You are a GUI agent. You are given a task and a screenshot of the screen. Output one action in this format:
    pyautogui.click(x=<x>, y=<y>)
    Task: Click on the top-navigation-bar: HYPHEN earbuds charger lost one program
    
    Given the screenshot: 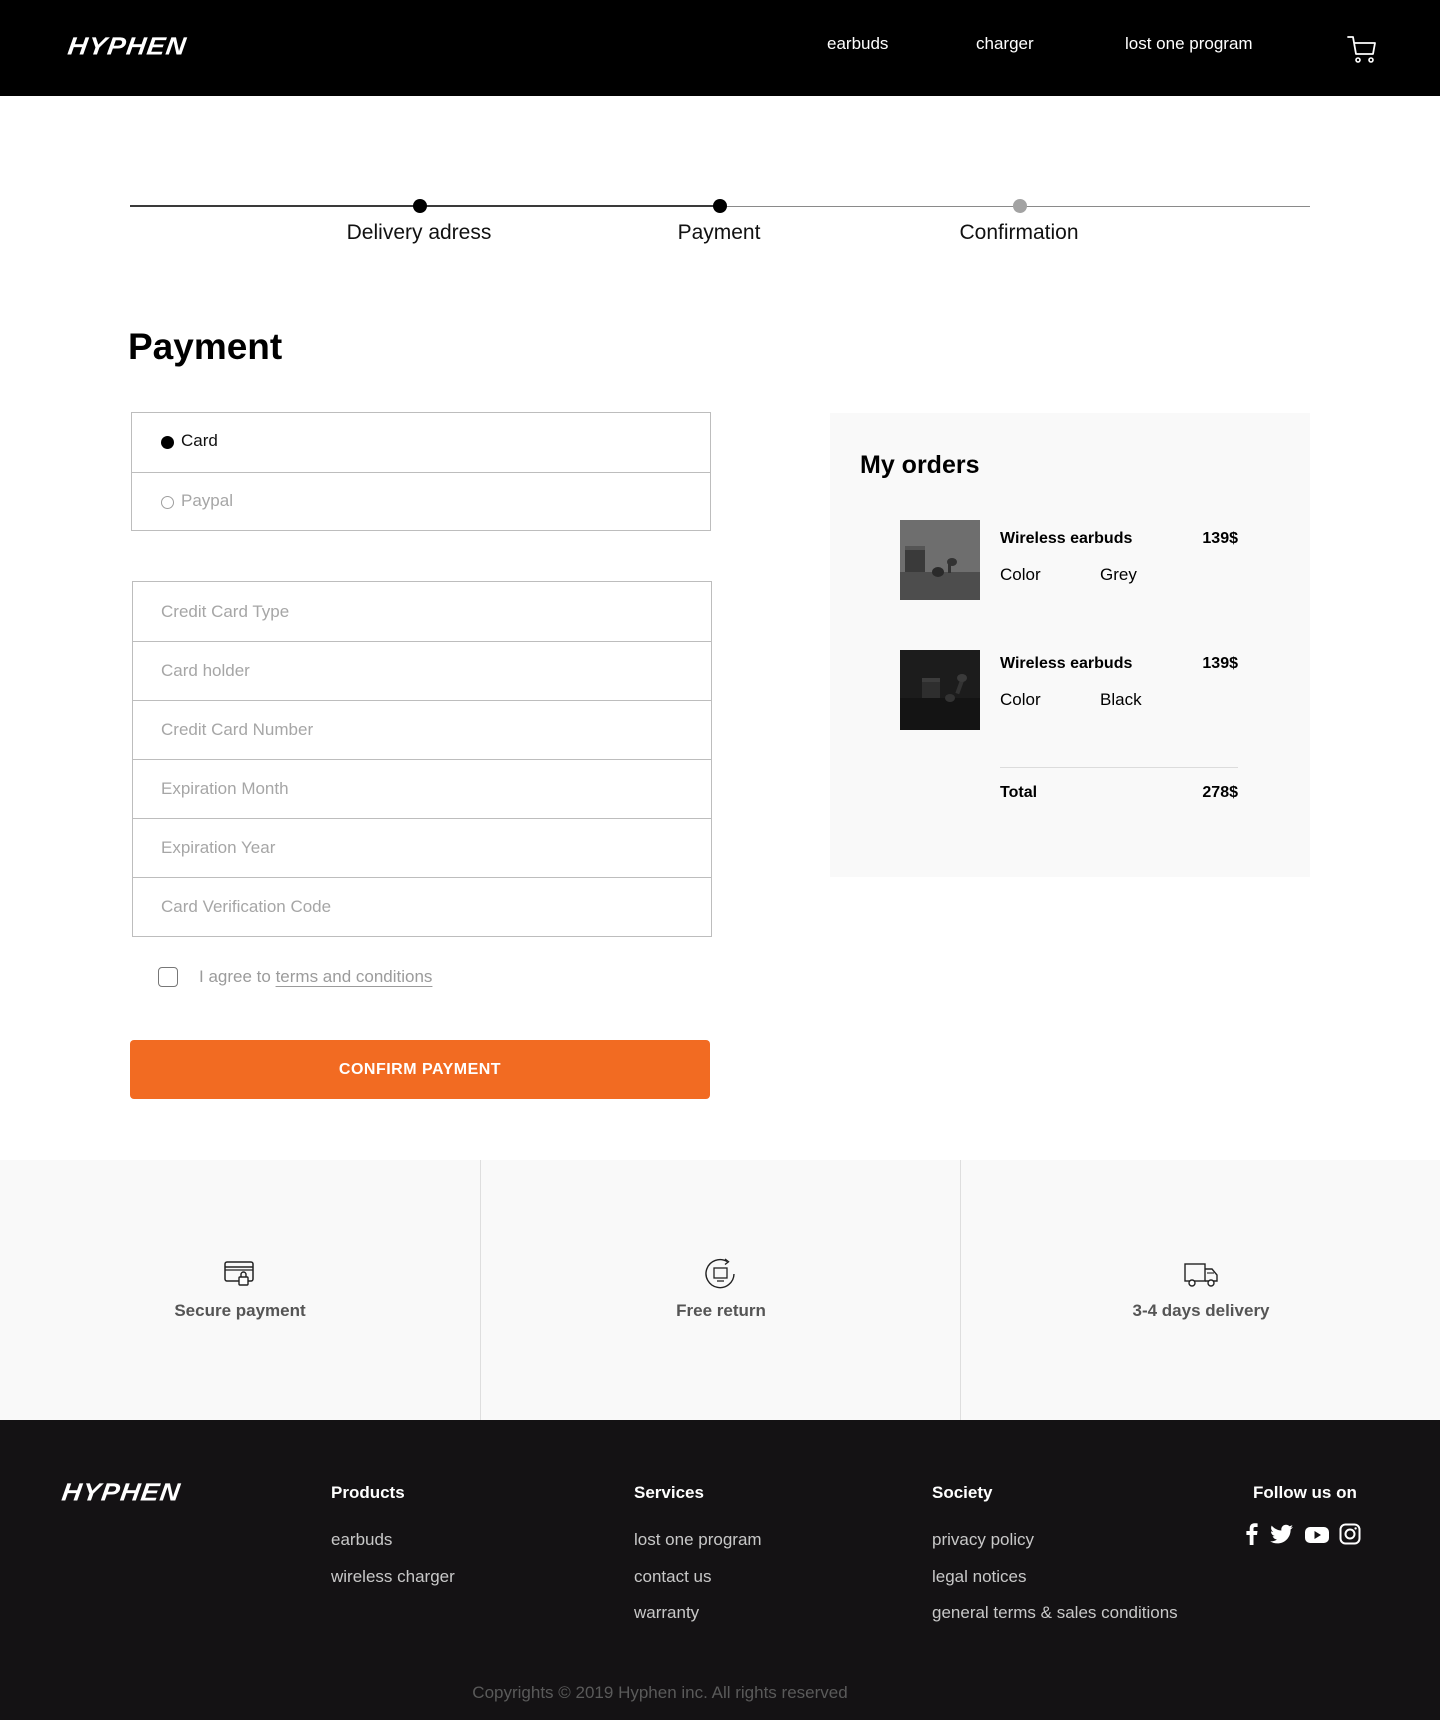 What is the action you would take?
    pyautogui.click(x=720, y=48)
    